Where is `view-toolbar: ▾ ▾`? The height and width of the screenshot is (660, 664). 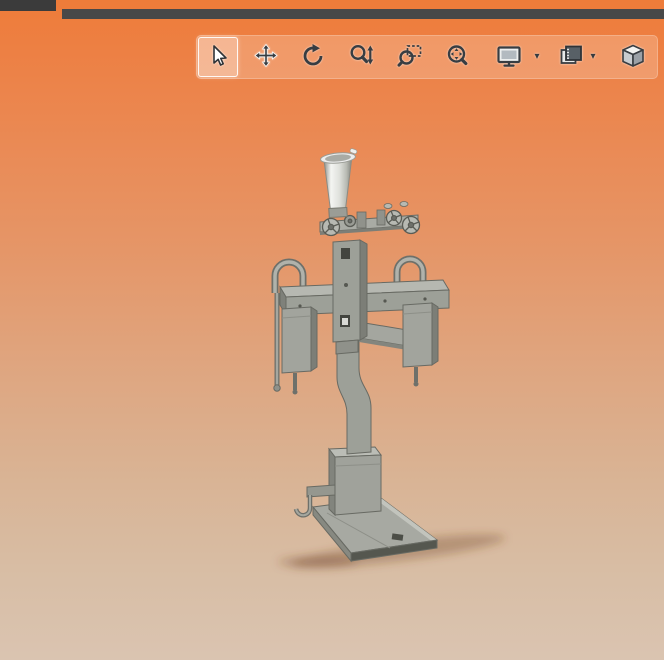 view-toolbar: ▾ ▾ is located at coordinates (427, 57).